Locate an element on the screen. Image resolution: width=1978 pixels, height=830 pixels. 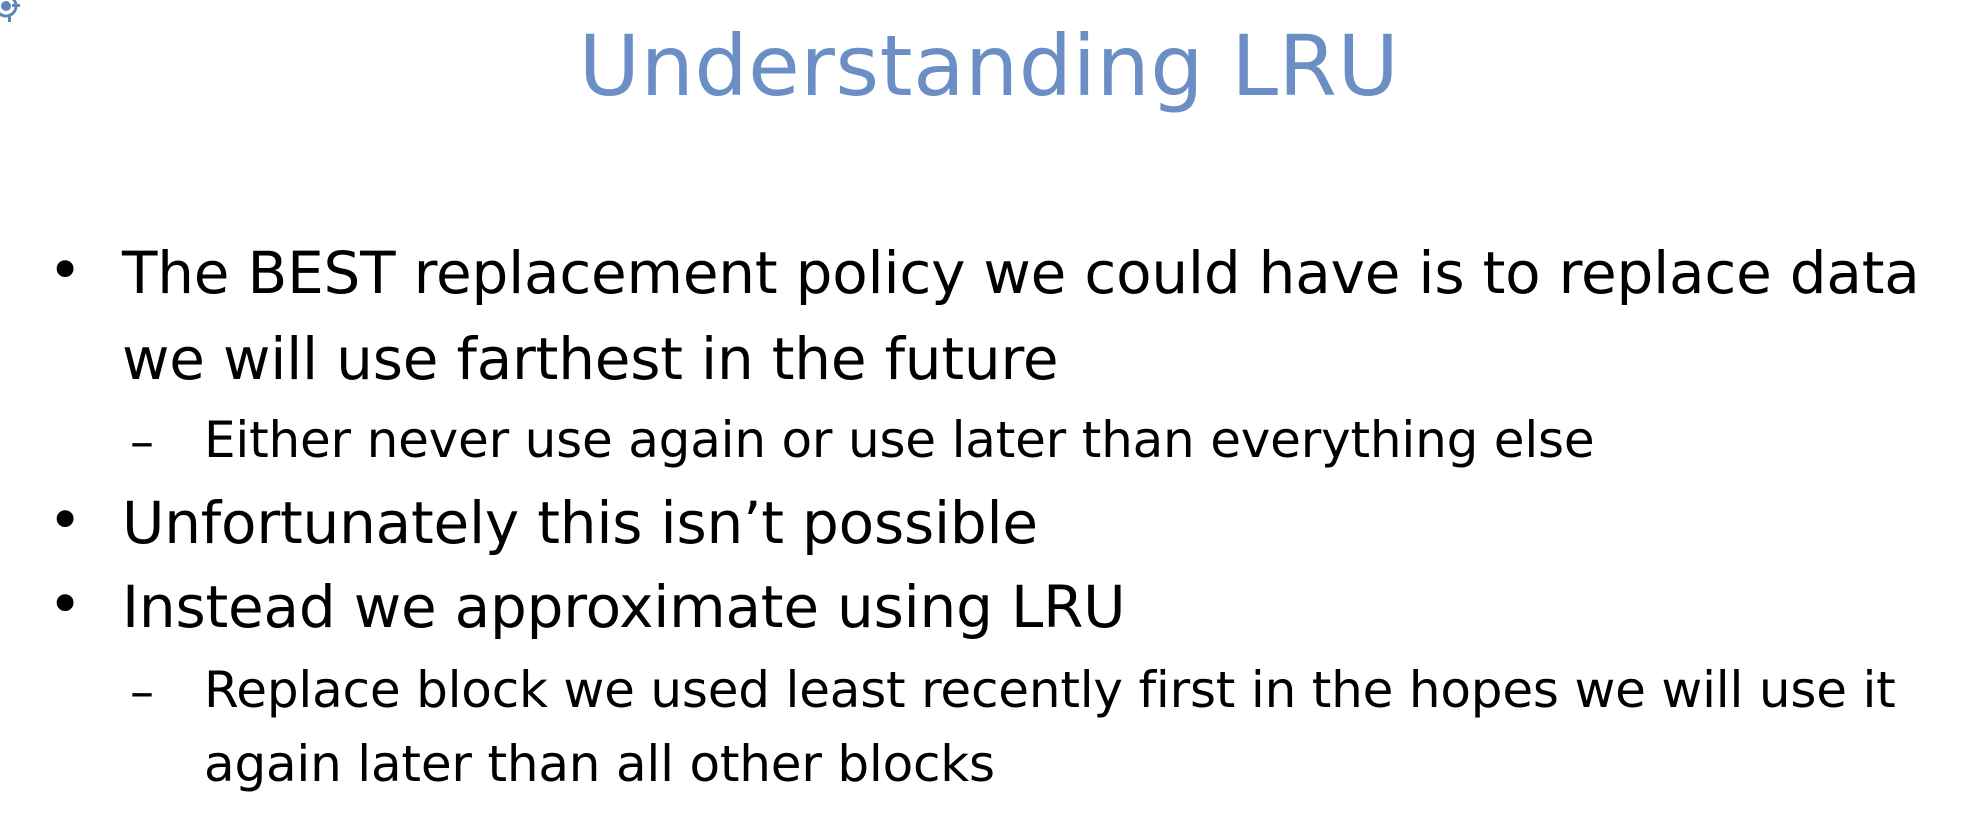
bullet-3-line-1: Instead we approximate using LRU is located at coordinates (624, 607).